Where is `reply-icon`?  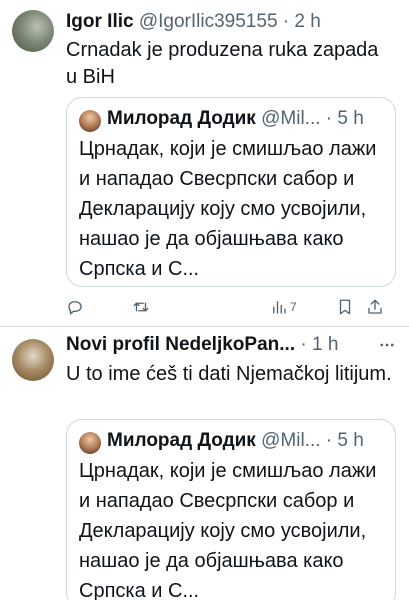 reply-icon is located at coordinates (75, 308).